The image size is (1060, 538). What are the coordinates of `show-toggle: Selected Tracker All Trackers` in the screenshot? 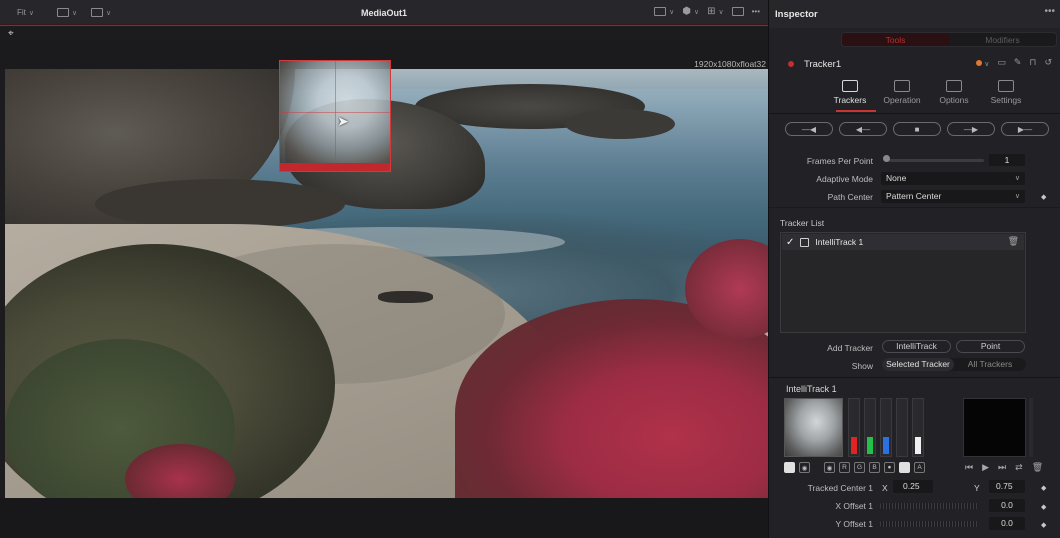 It's located at (954, 364).